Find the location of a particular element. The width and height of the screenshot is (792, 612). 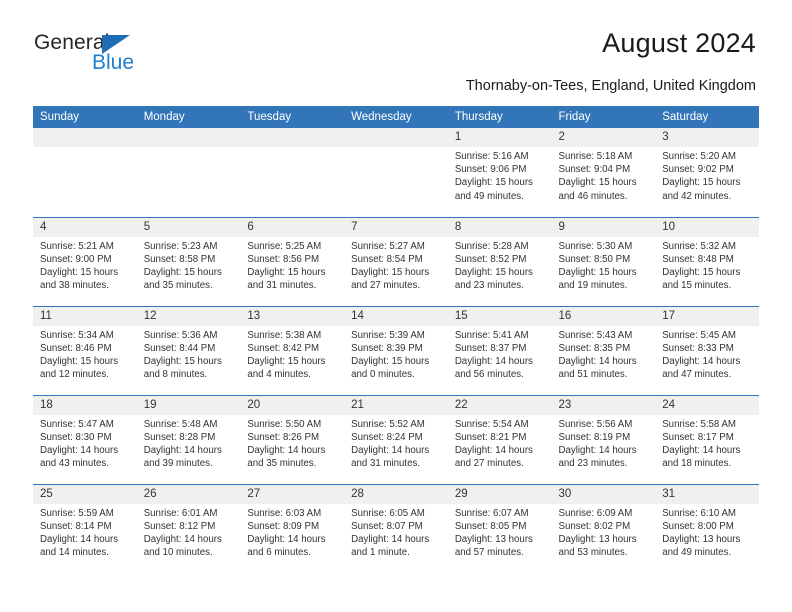

general-blue-logo: General Blue is located at coordinates (104, 56).